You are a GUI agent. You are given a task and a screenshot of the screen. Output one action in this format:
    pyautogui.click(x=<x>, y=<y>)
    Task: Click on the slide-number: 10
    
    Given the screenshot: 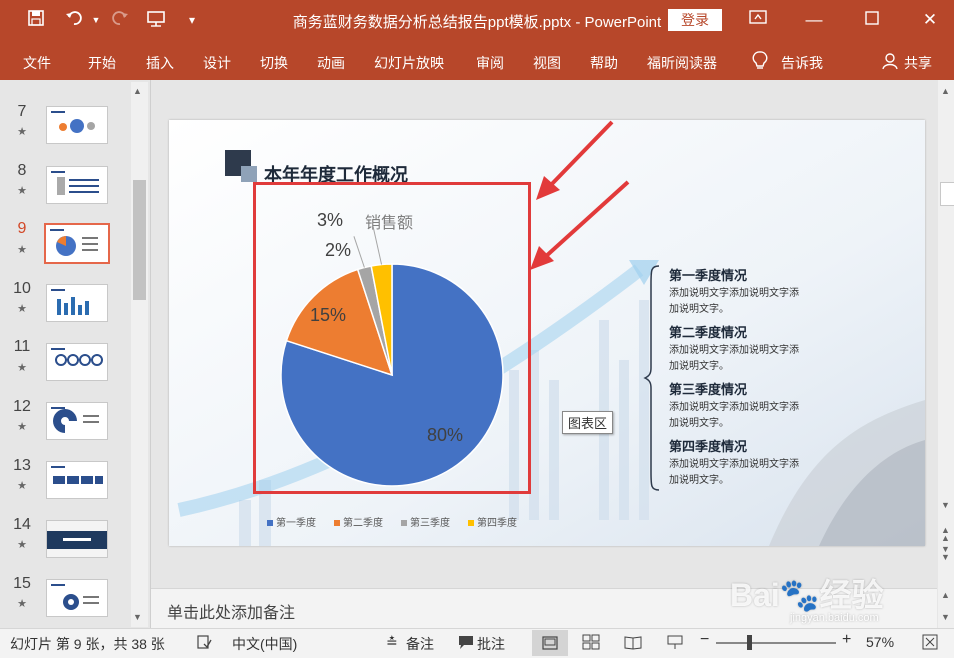 What is the action you would take?
    pyautogui.click(x=22, y=288)
    